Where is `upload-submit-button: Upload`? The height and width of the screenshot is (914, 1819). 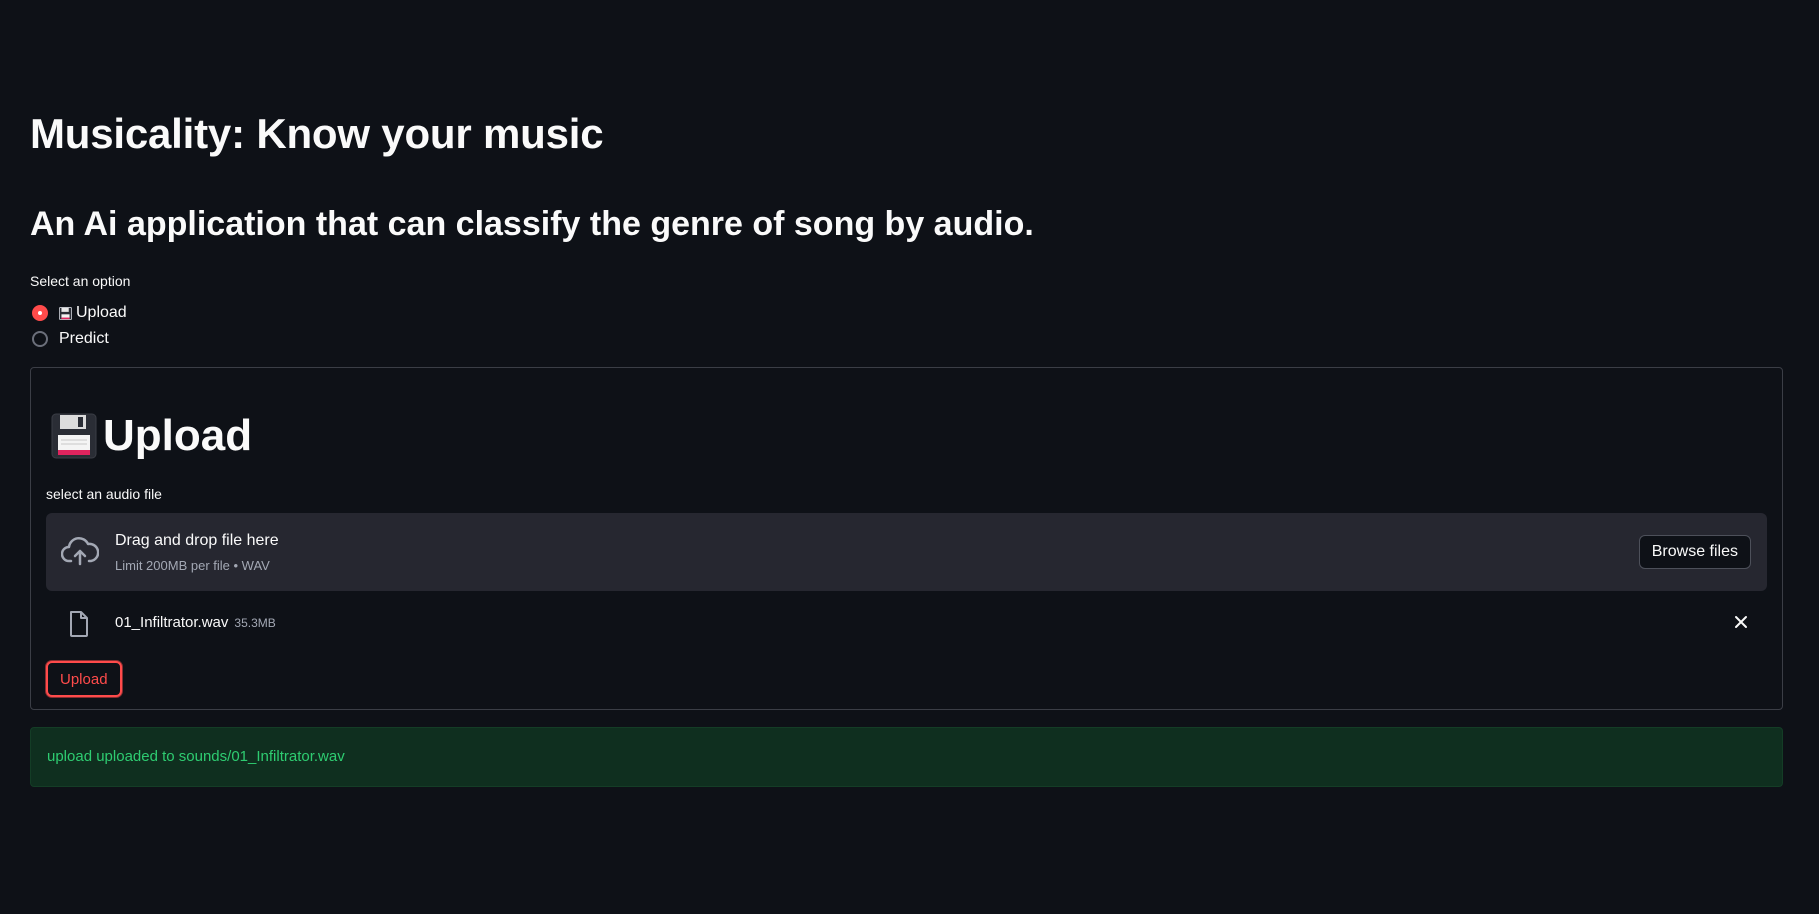 upload-submit-button: Upload is located at coordinates (84, 679).